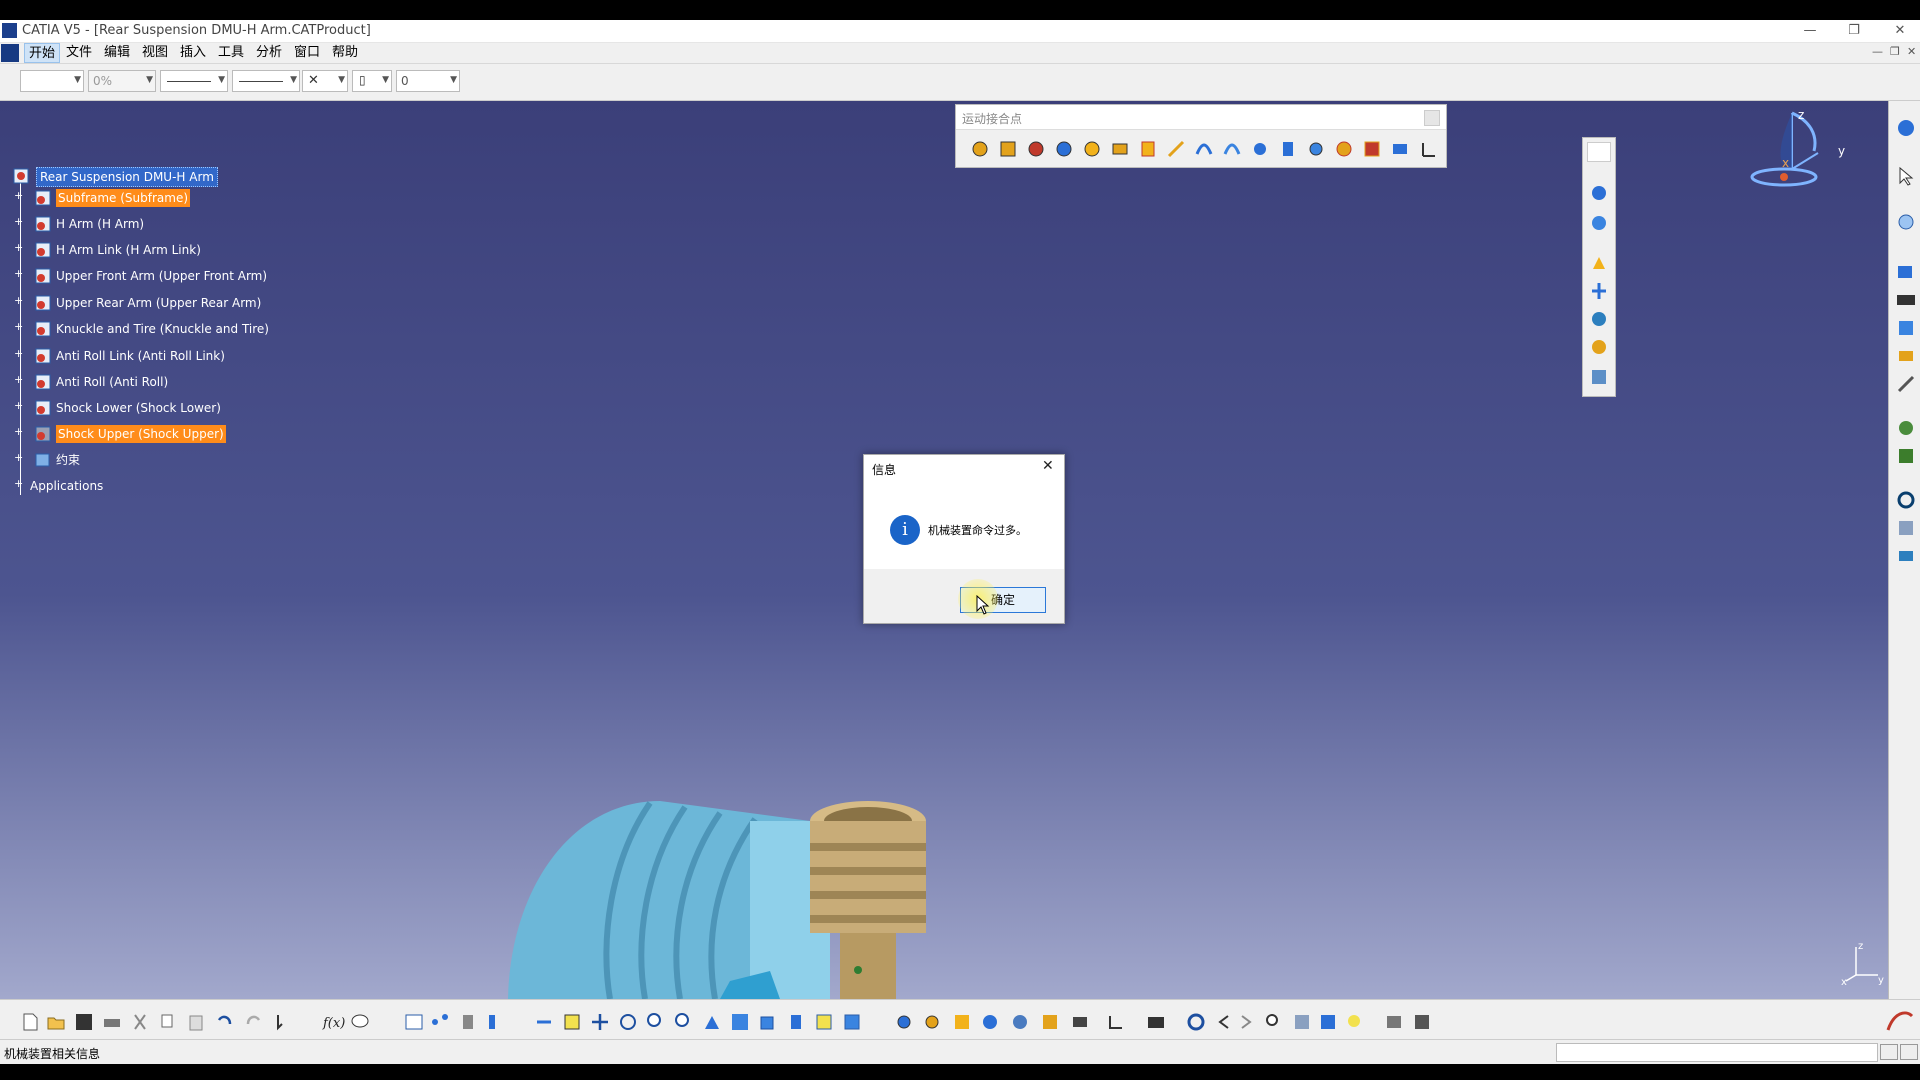 This screenshot has height=1080, width=1920. What do you see at coordinates (1906, 384) in the screenshot?
I see `tools-icon` at bounding box center [1906, 384].